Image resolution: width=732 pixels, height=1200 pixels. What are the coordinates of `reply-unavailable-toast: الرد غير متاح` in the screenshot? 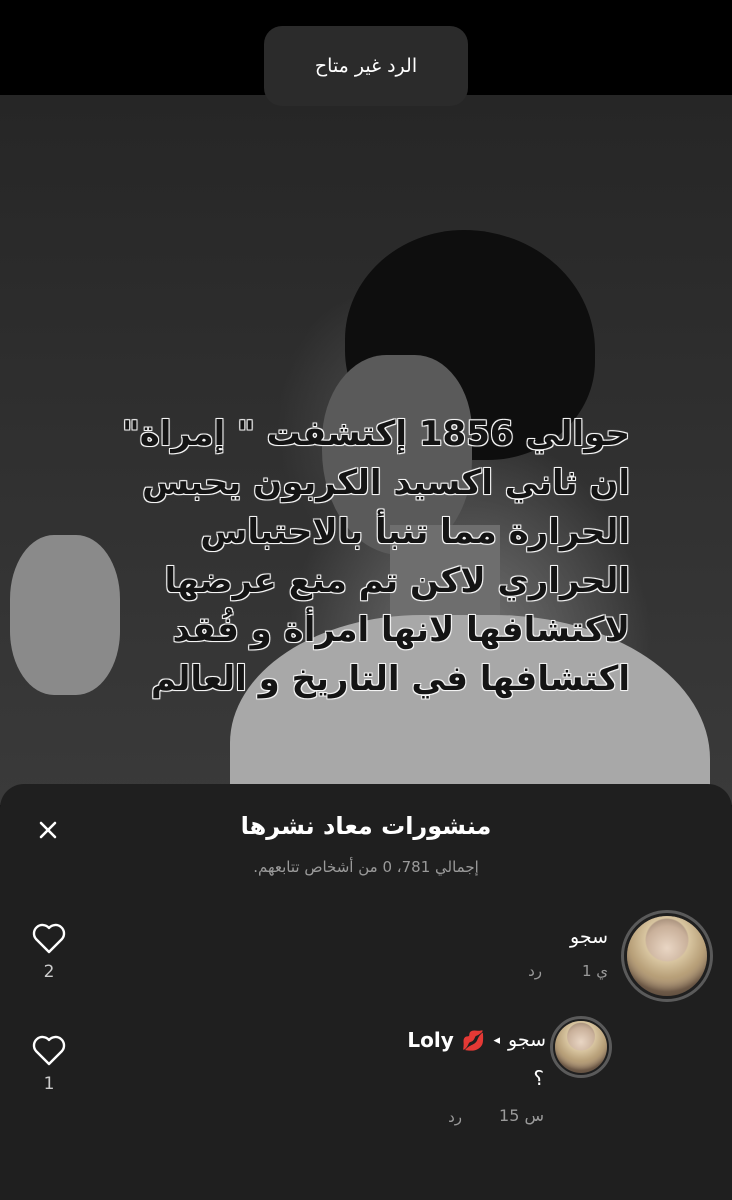 It's located at (366, 66).